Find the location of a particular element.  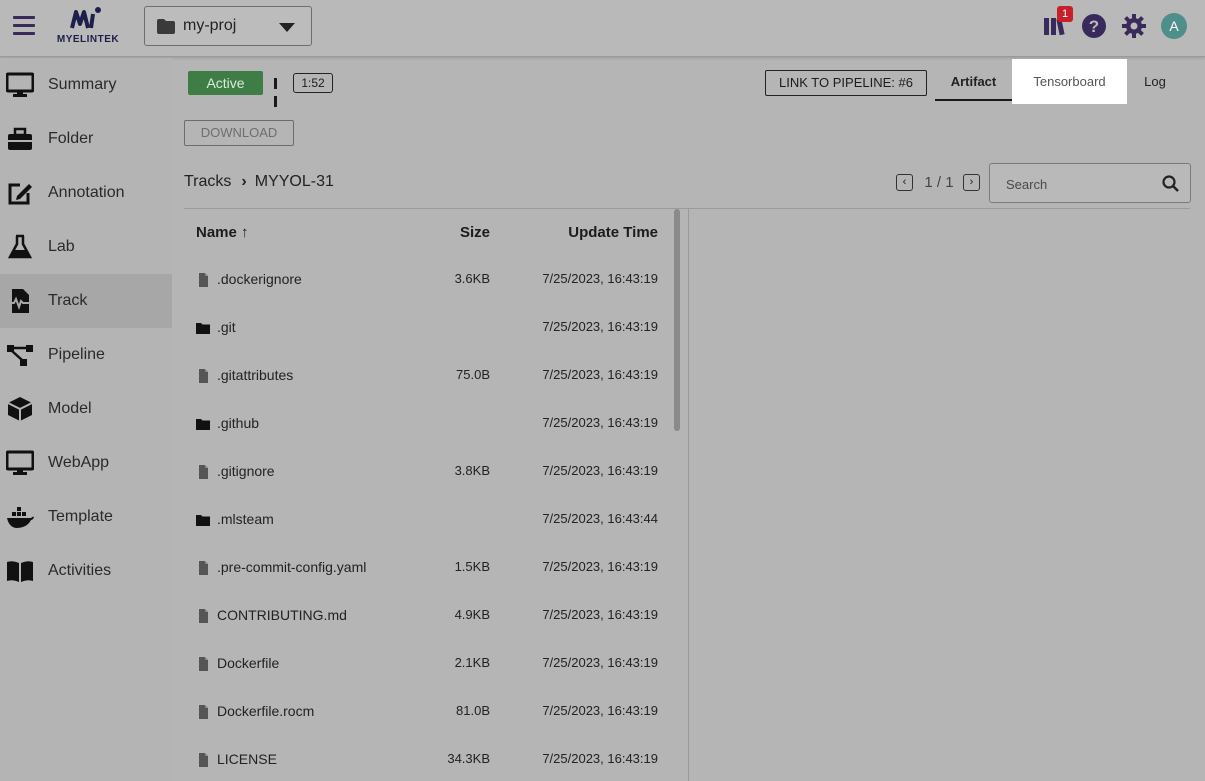

file-name: .github is located at coordinates (238, 423).